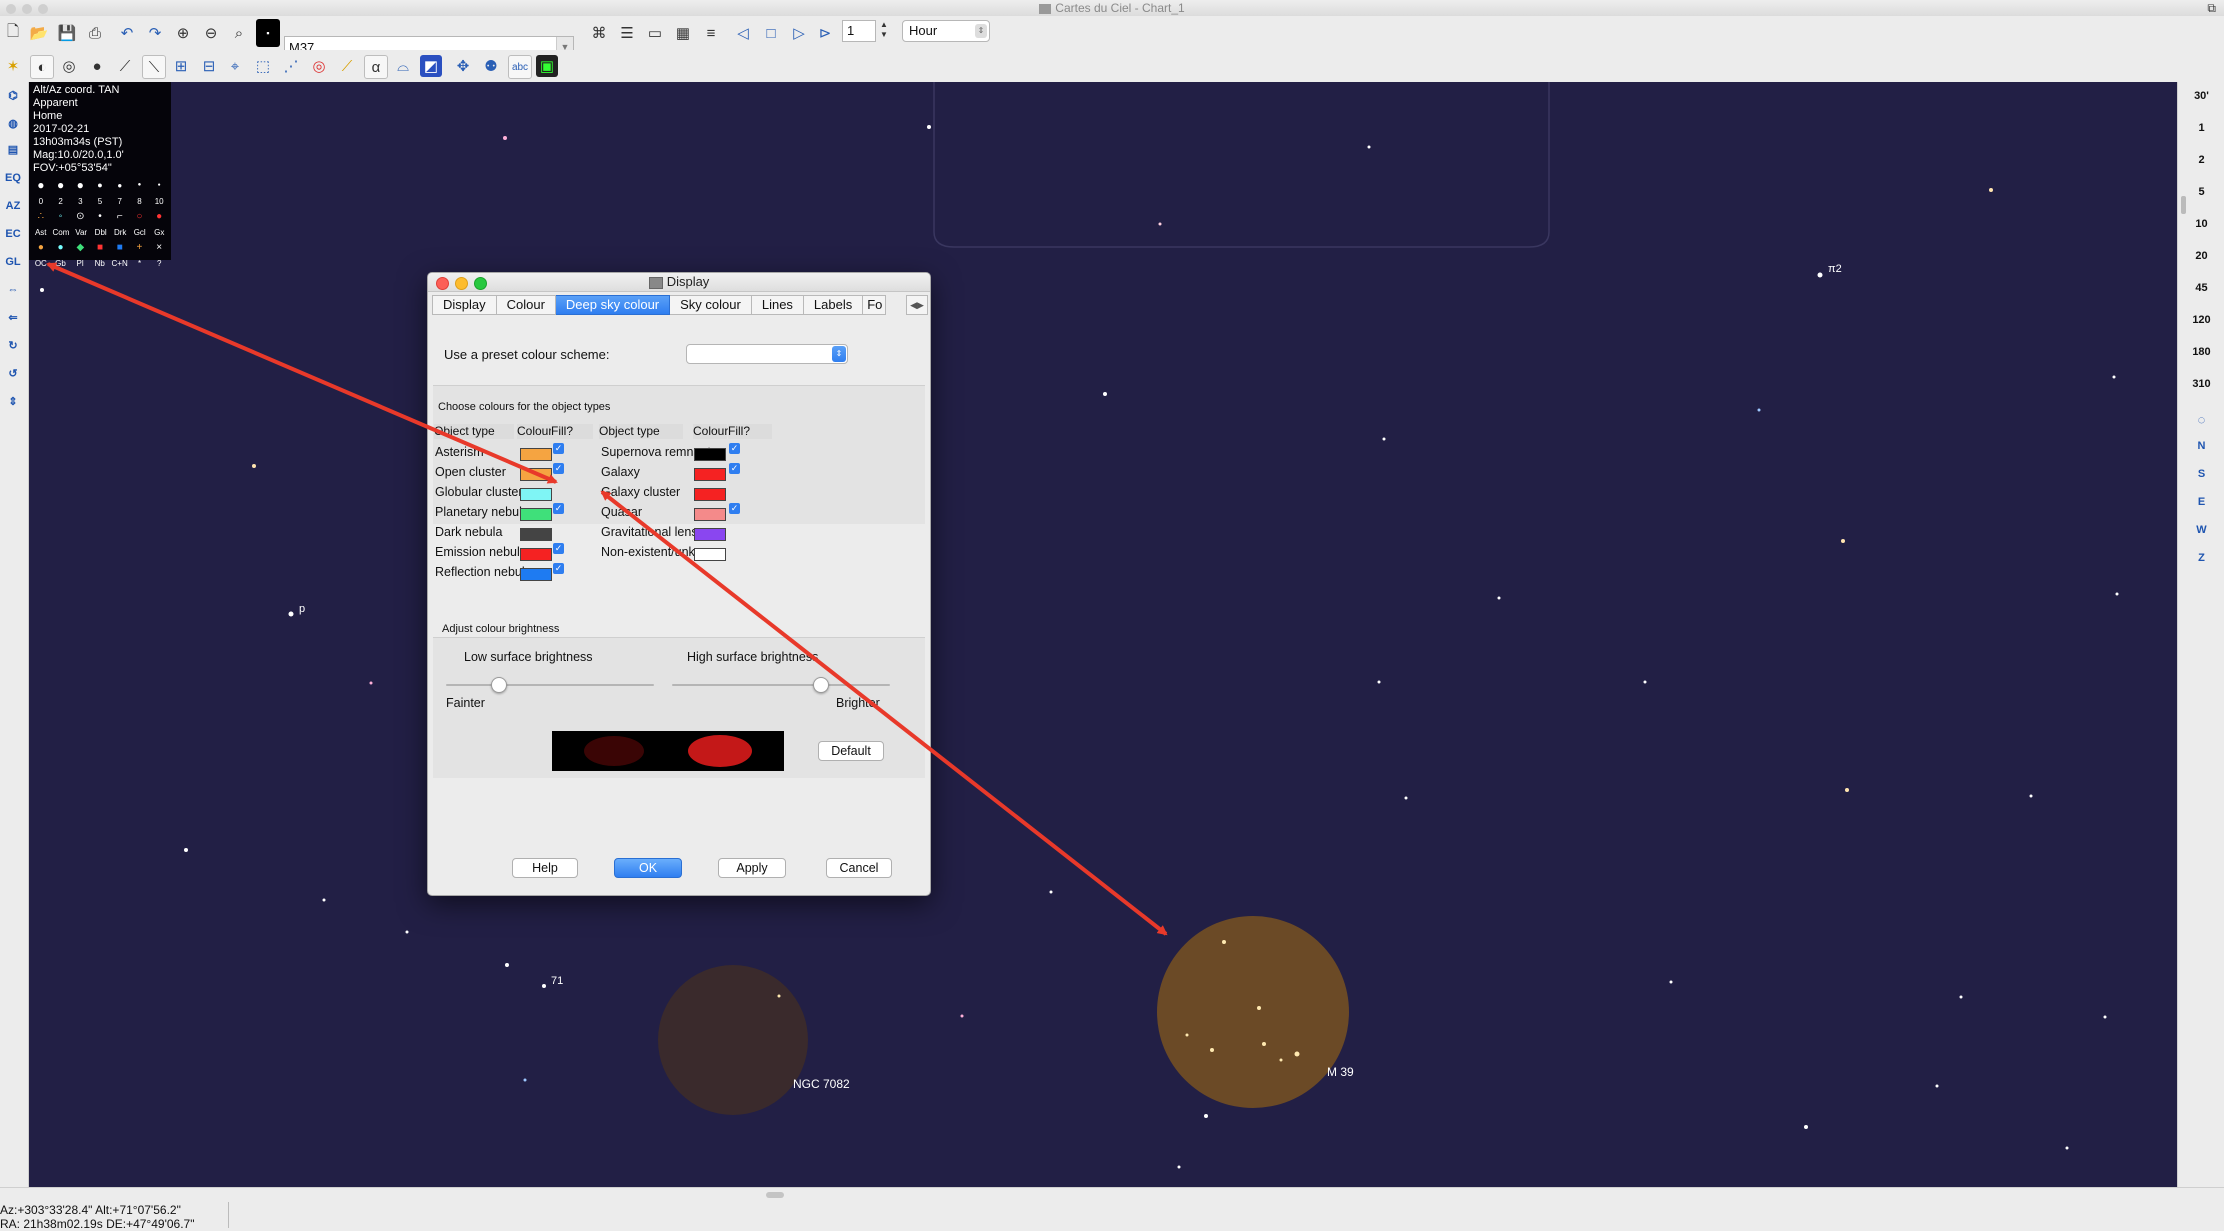 The width and height of the screenshot is (2224, 1231). Describe the element at coordinates (319, 66) in the screenshot. I see `target-icon: ◎` at that location.